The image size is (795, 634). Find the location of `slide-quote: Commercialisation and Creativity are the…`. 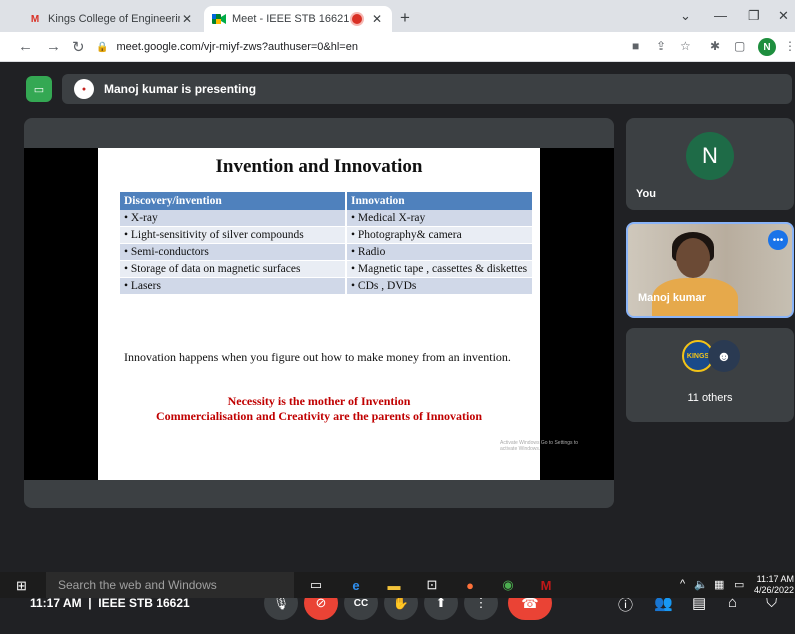

slide-quote: Commercialisation and Creativity are the… is located at coordinates (319, 416).